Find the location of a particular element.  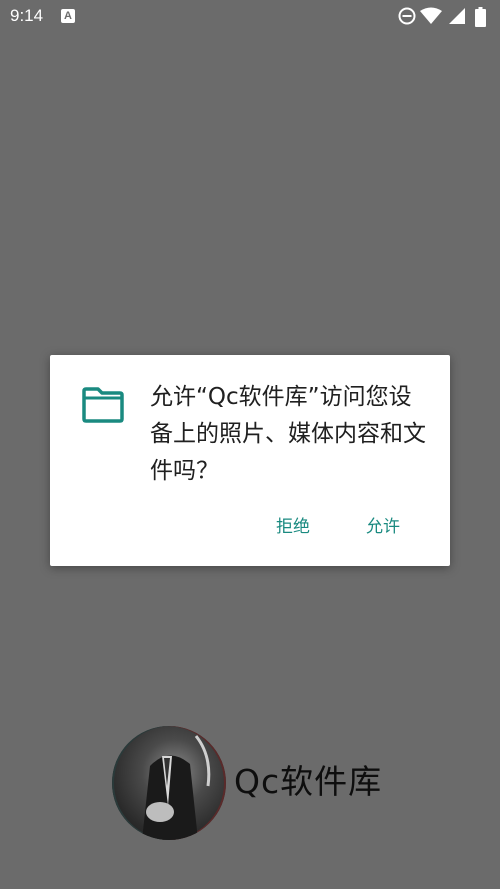

dialog-message: 允许“Qc软件库”访问您设备上的照片、媒体内容和文件吗？ is located at coordinates (288, 434).